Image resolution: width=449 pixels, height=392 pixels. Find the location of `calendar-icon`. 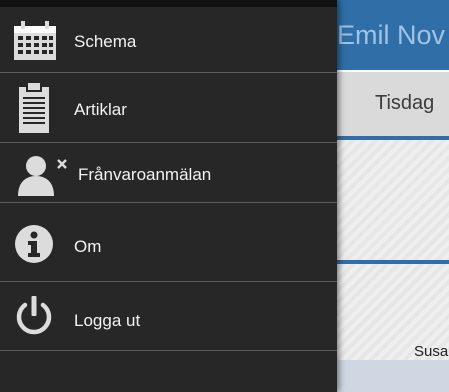

calendar-icon is located at coordinates (35, 43).